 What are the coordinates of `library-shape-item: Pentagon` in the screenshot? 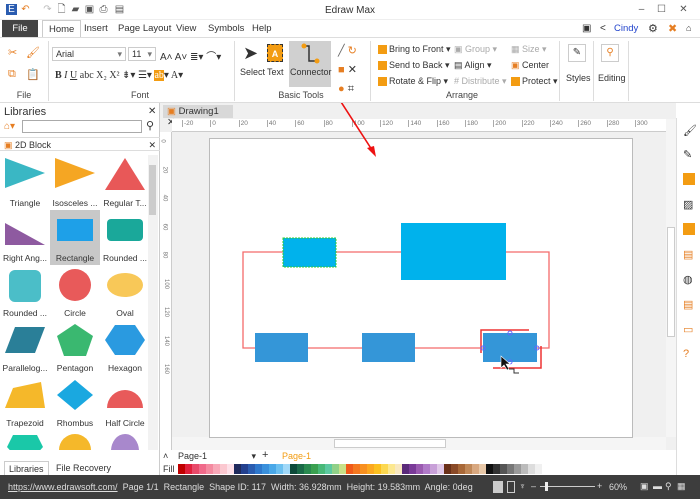 It's located at (75, 347).